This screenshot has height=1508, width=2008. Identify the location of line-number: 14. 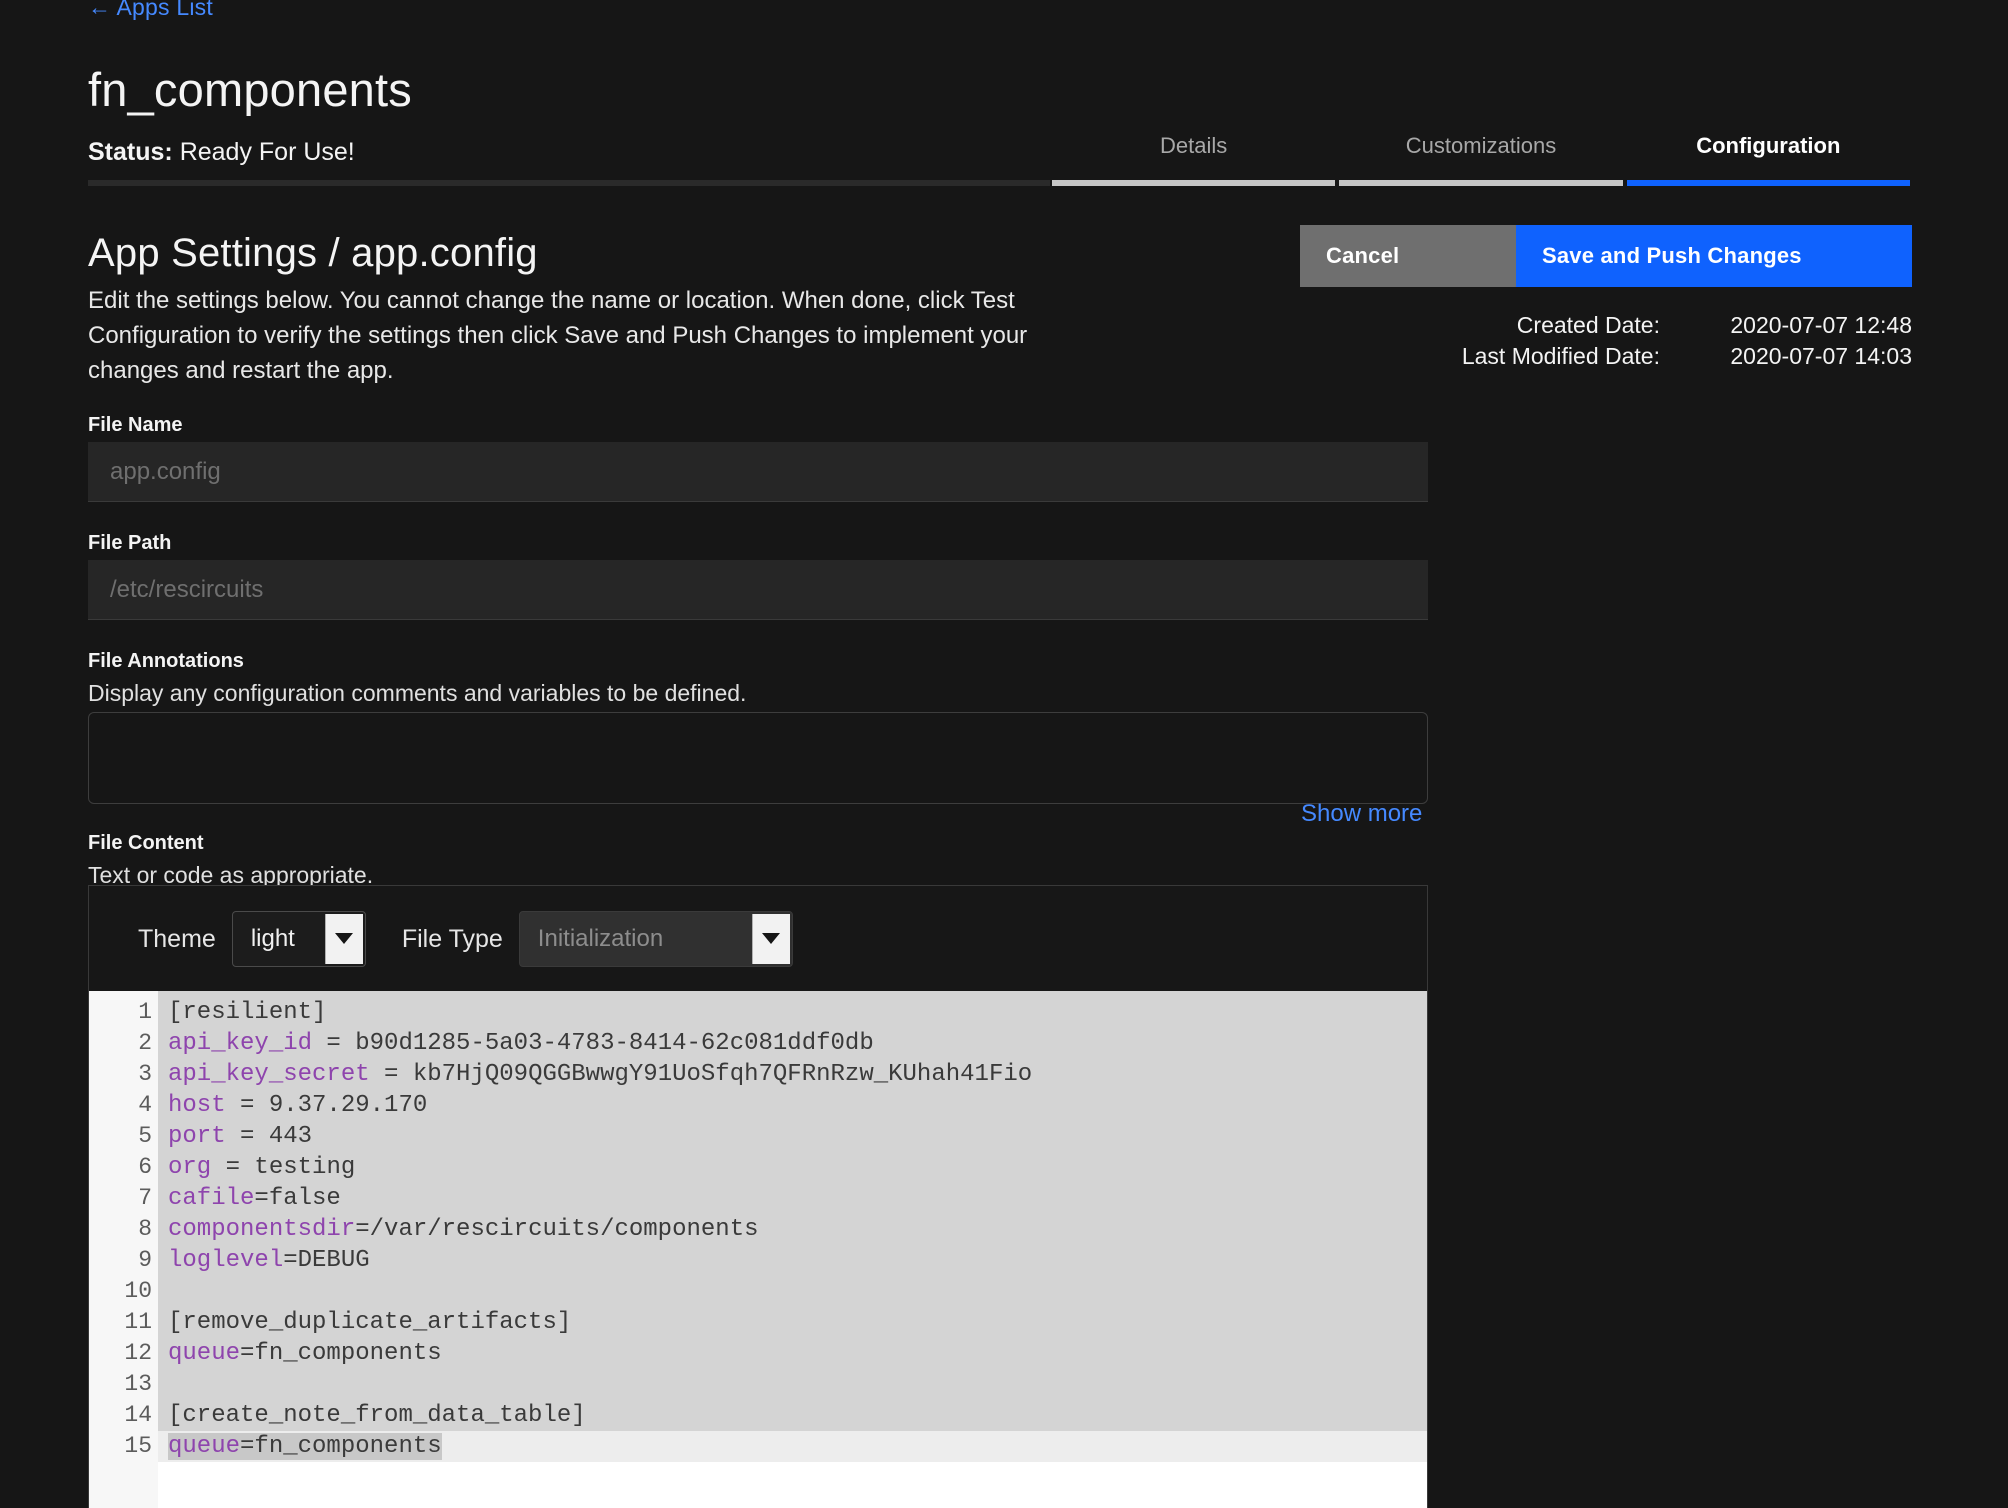
(130, 1415).